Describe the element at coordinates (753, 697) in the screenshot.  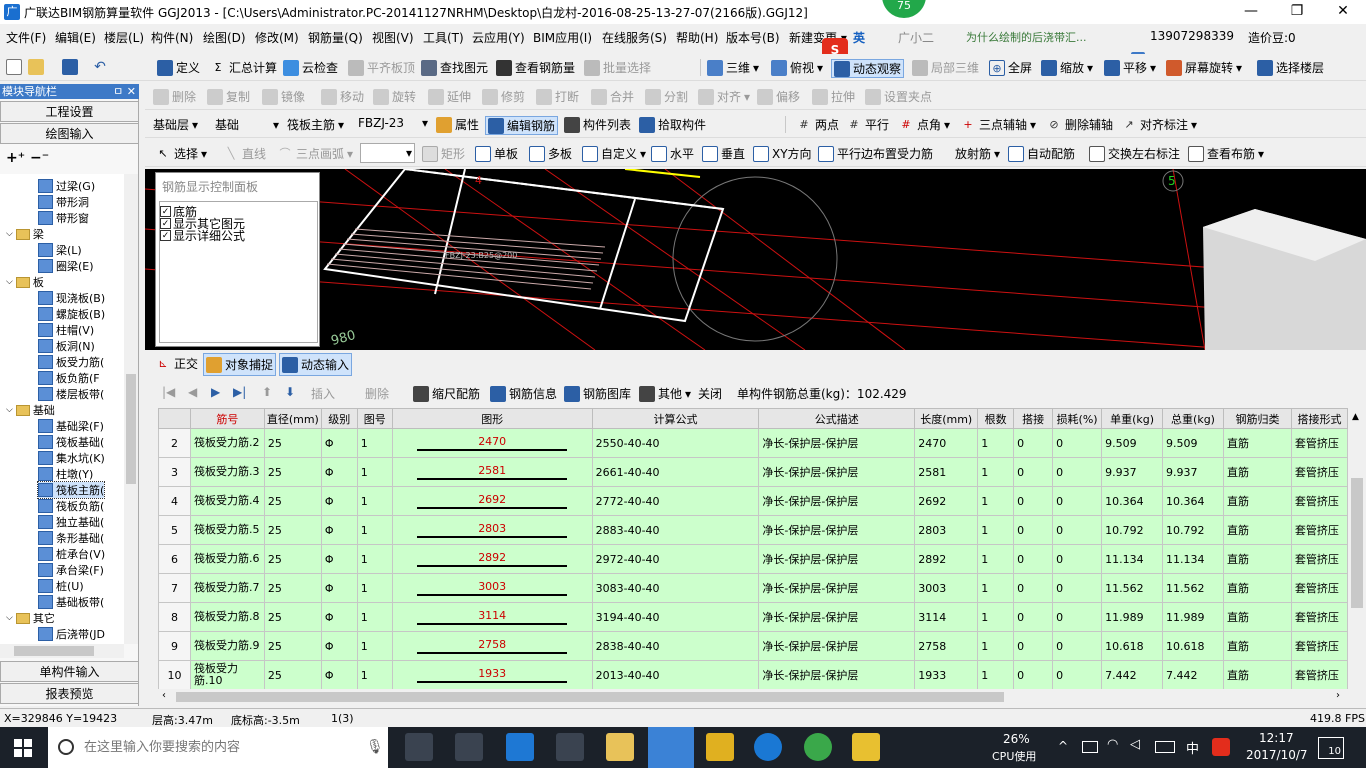
I see `grid-hscroll: ‹ ›` at that location.